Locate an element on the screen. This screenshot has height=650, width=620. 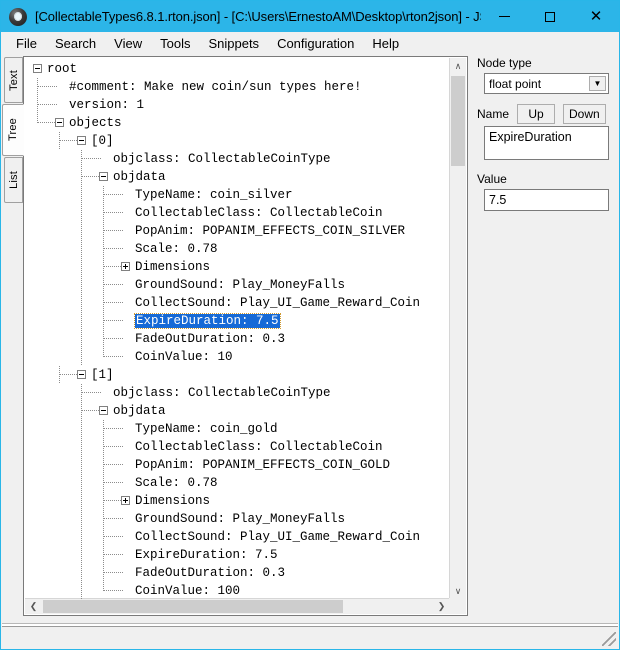
side-tab-text-label: Text is located at coordinates (13, 80).